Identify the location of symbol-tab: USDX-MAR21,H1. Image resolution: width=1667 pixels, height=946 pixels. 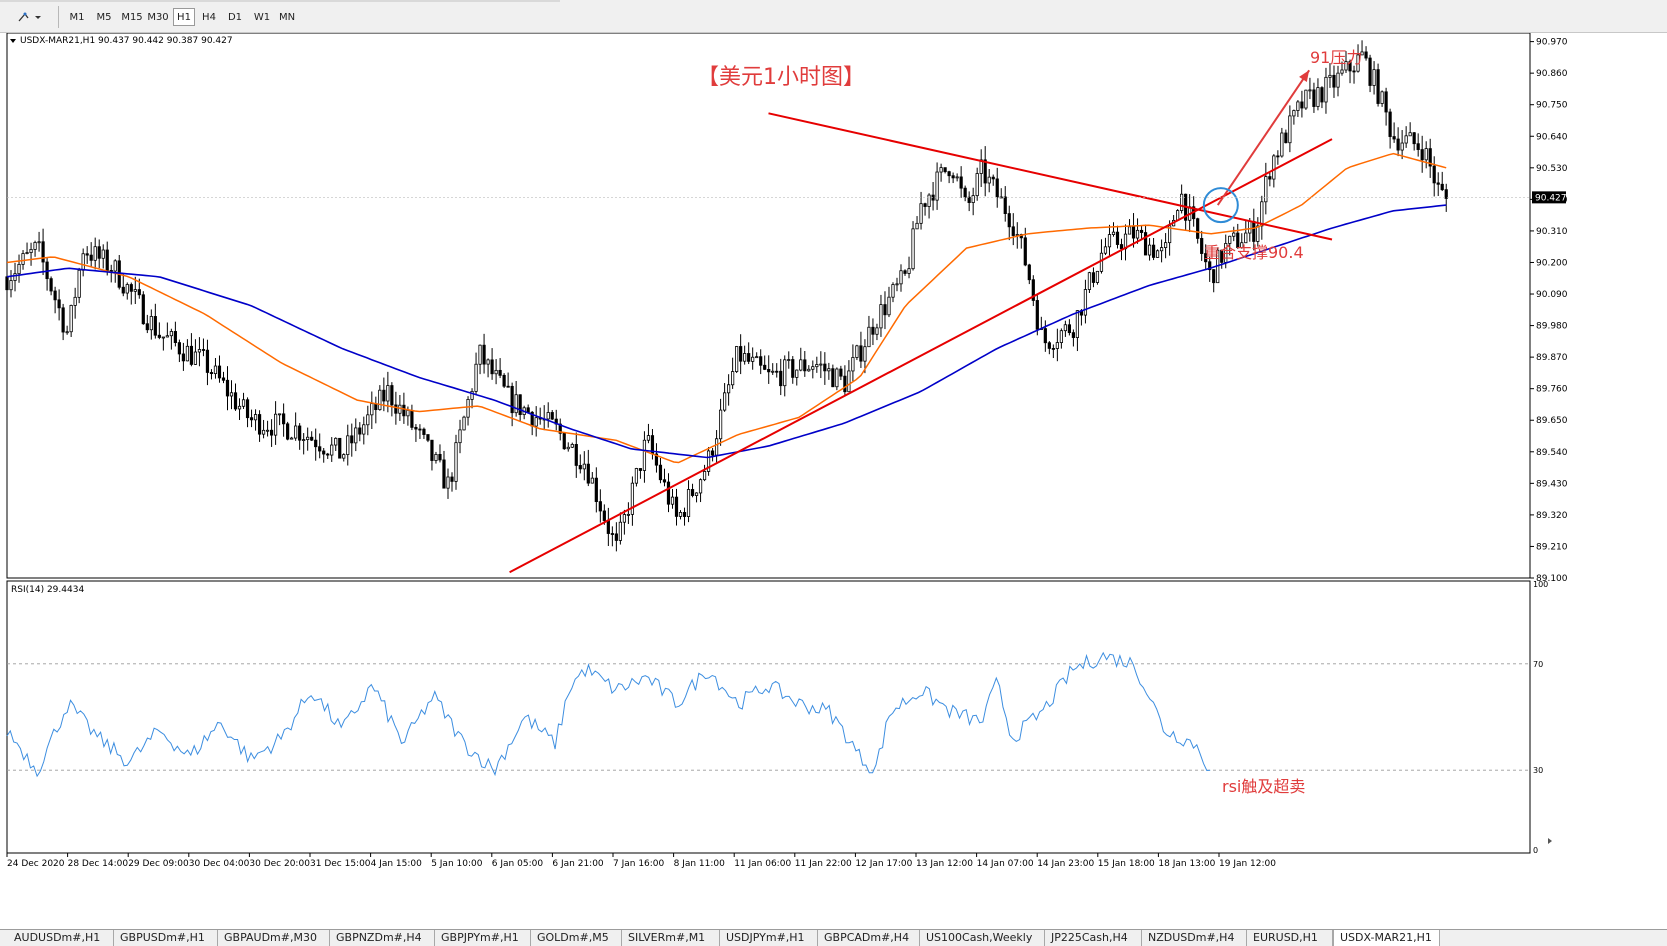
(1386, 938).